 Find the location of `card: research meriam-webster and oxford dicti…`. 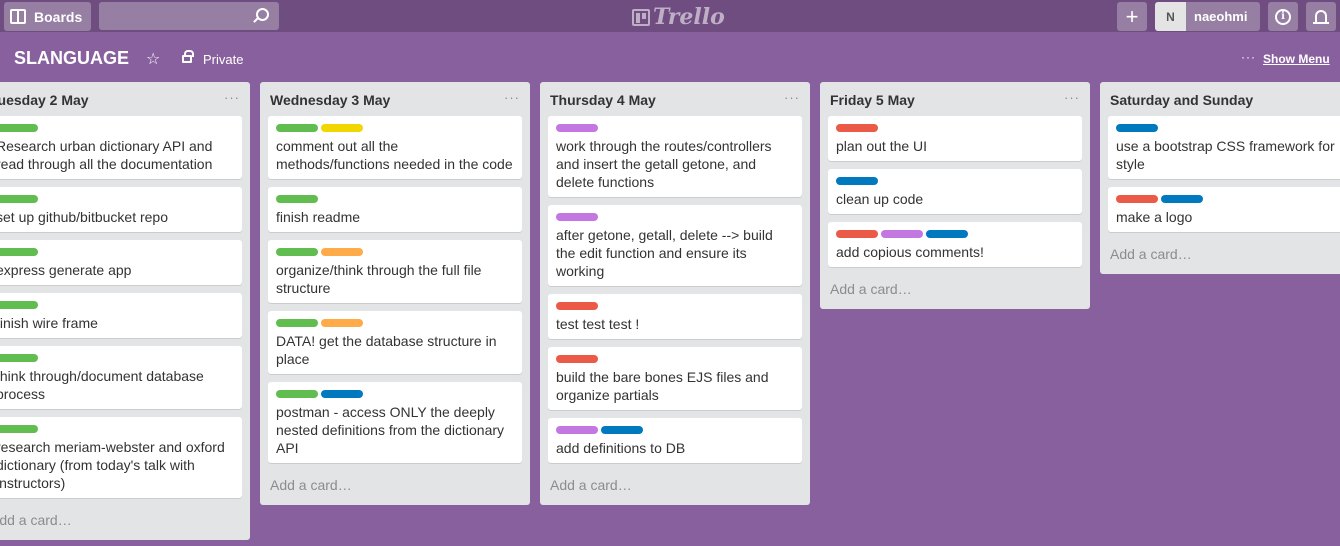

card: research meriam-webster and oxford dicti… is located at coordinates (121, 457).